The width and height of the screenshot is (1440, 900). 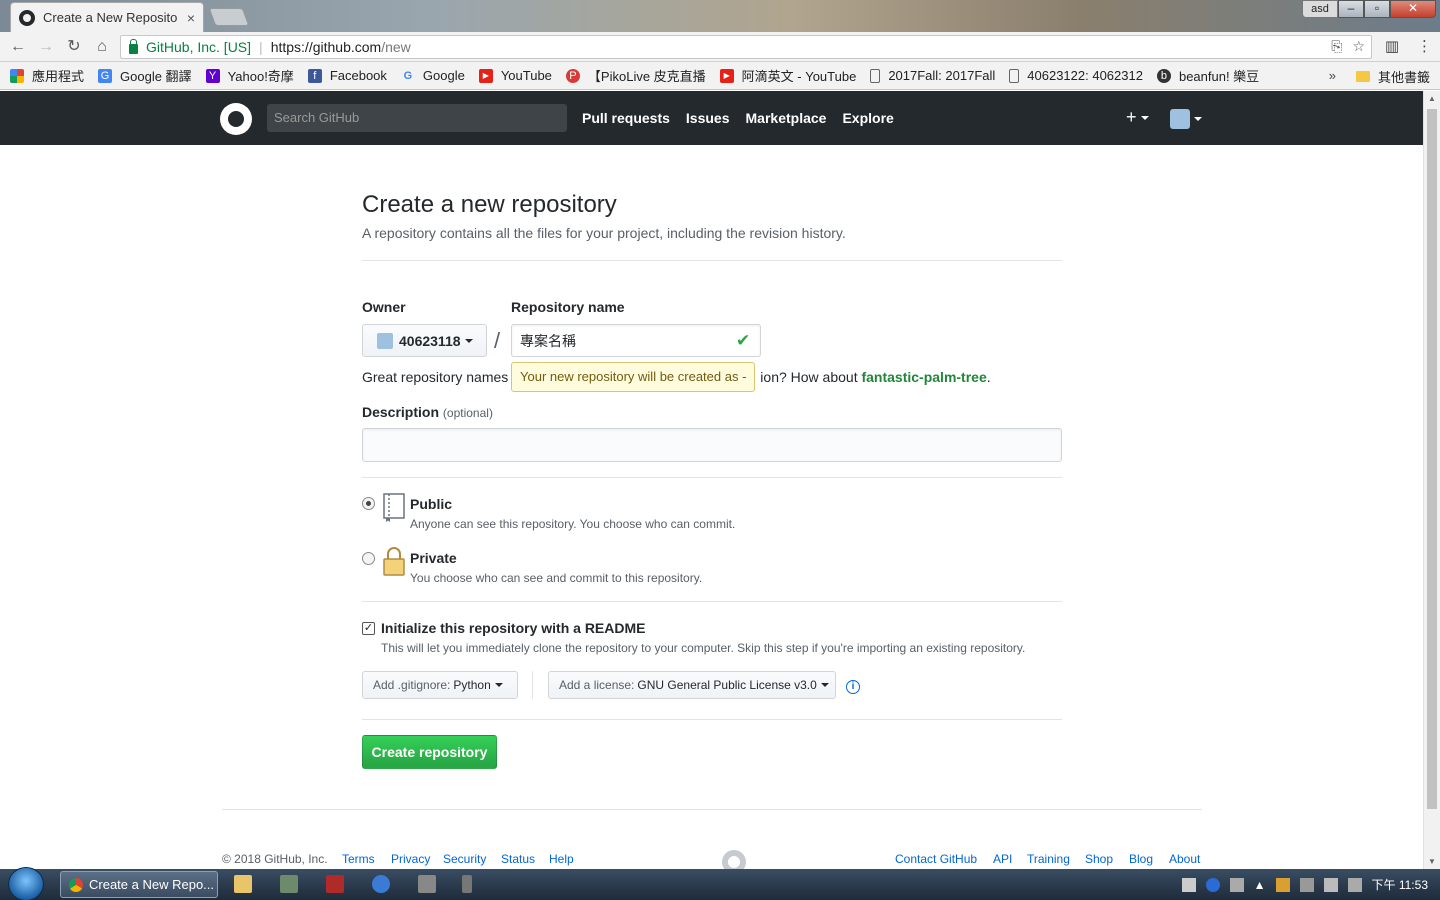 What do you see at coordinates (145, 75) in the screenshot?
I see `bookmark-google-translate: G Google 翻譯` at bounding box center [145, 75].